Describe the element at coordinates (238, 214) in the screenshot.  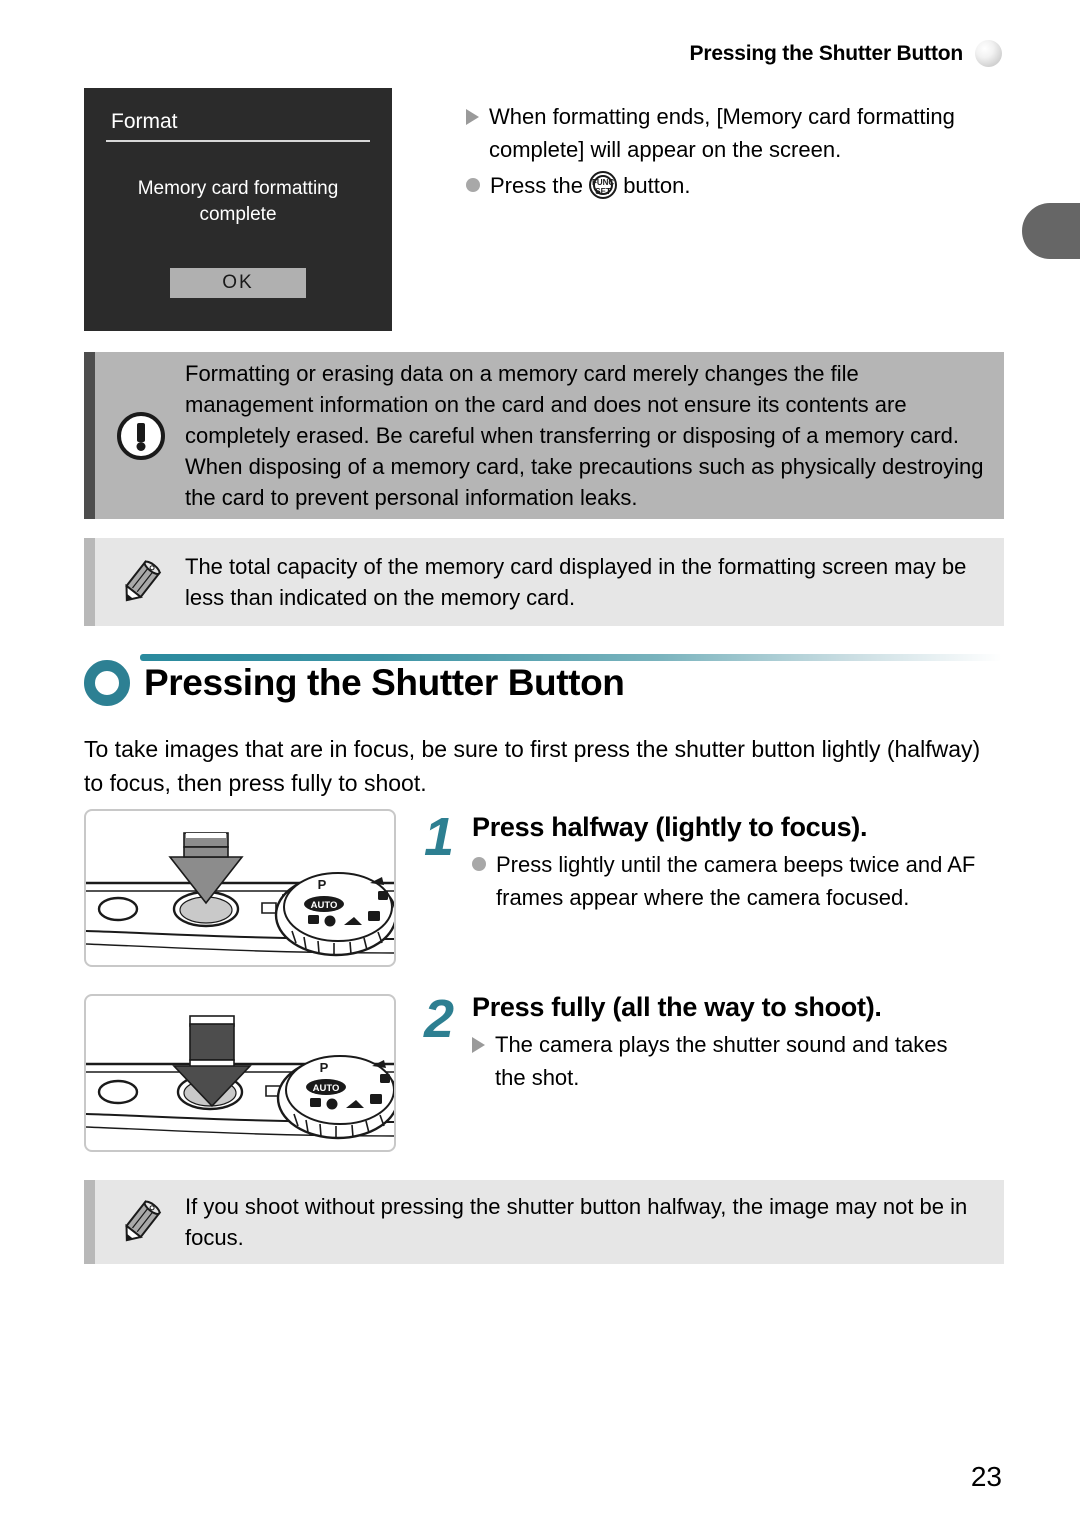
I see `lcd-message-line2: complete` at that location.